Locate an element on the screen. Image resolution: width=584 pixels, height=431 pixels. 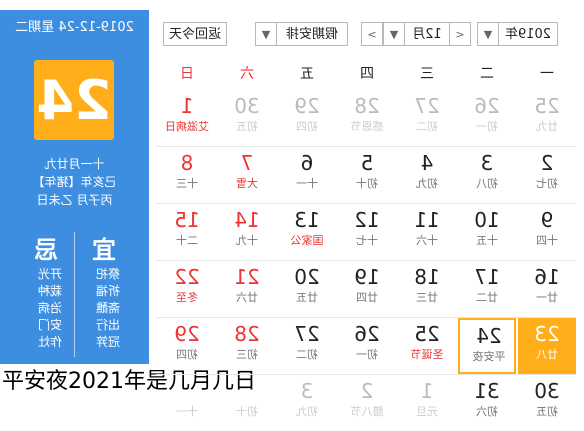
day-number: 30 is located at coordinates (547, 391).